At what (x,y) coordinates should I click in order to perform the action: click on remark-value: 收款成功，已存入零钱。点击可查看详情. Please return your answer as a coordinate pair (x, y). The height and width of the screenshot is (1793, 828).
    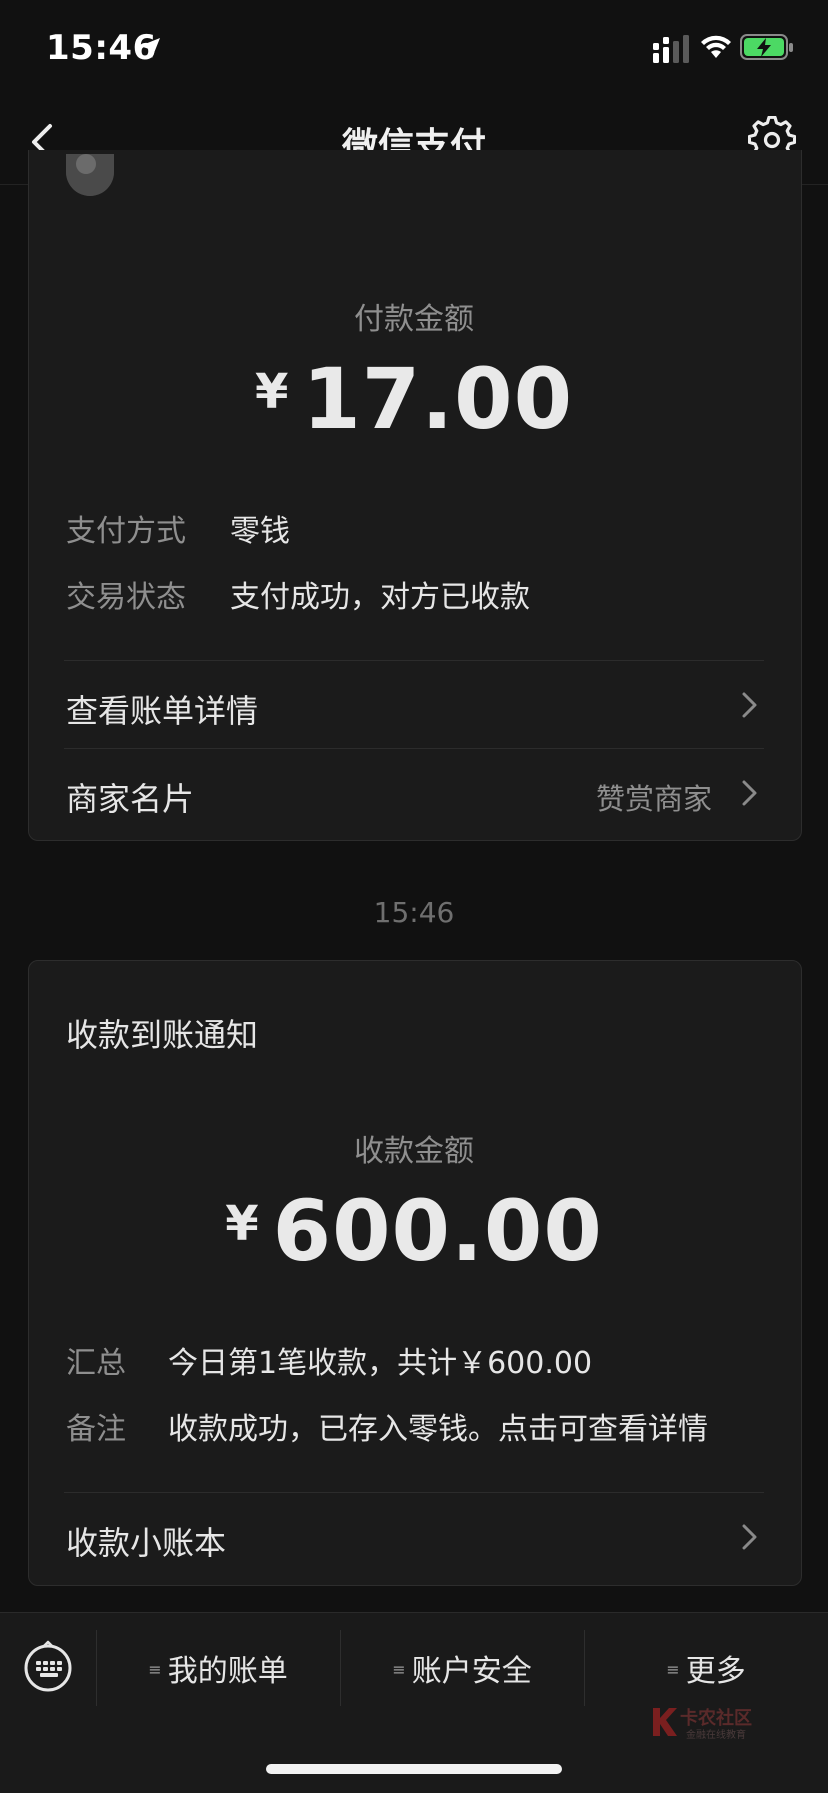
    Looking at the image, I should click on (438, 1429).